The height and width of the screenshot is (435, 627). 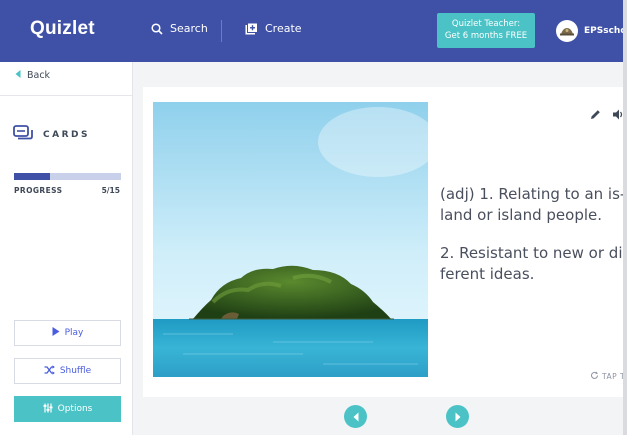 I want to click on create-label: Create, so click(x=283, y=28).